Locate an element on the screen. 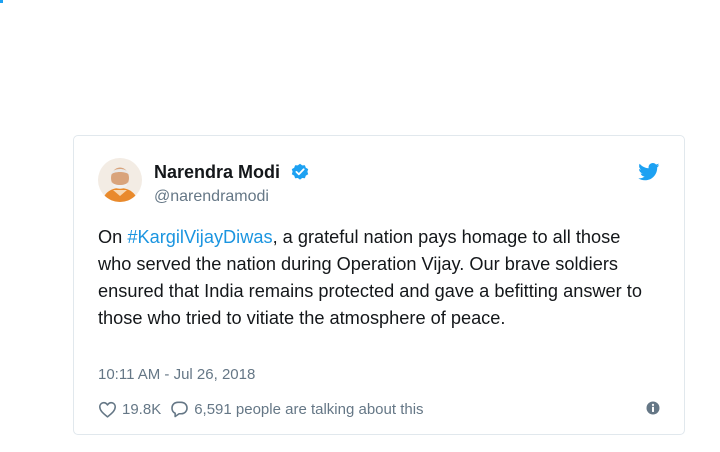  avatar is located at coordinates (120, 180).